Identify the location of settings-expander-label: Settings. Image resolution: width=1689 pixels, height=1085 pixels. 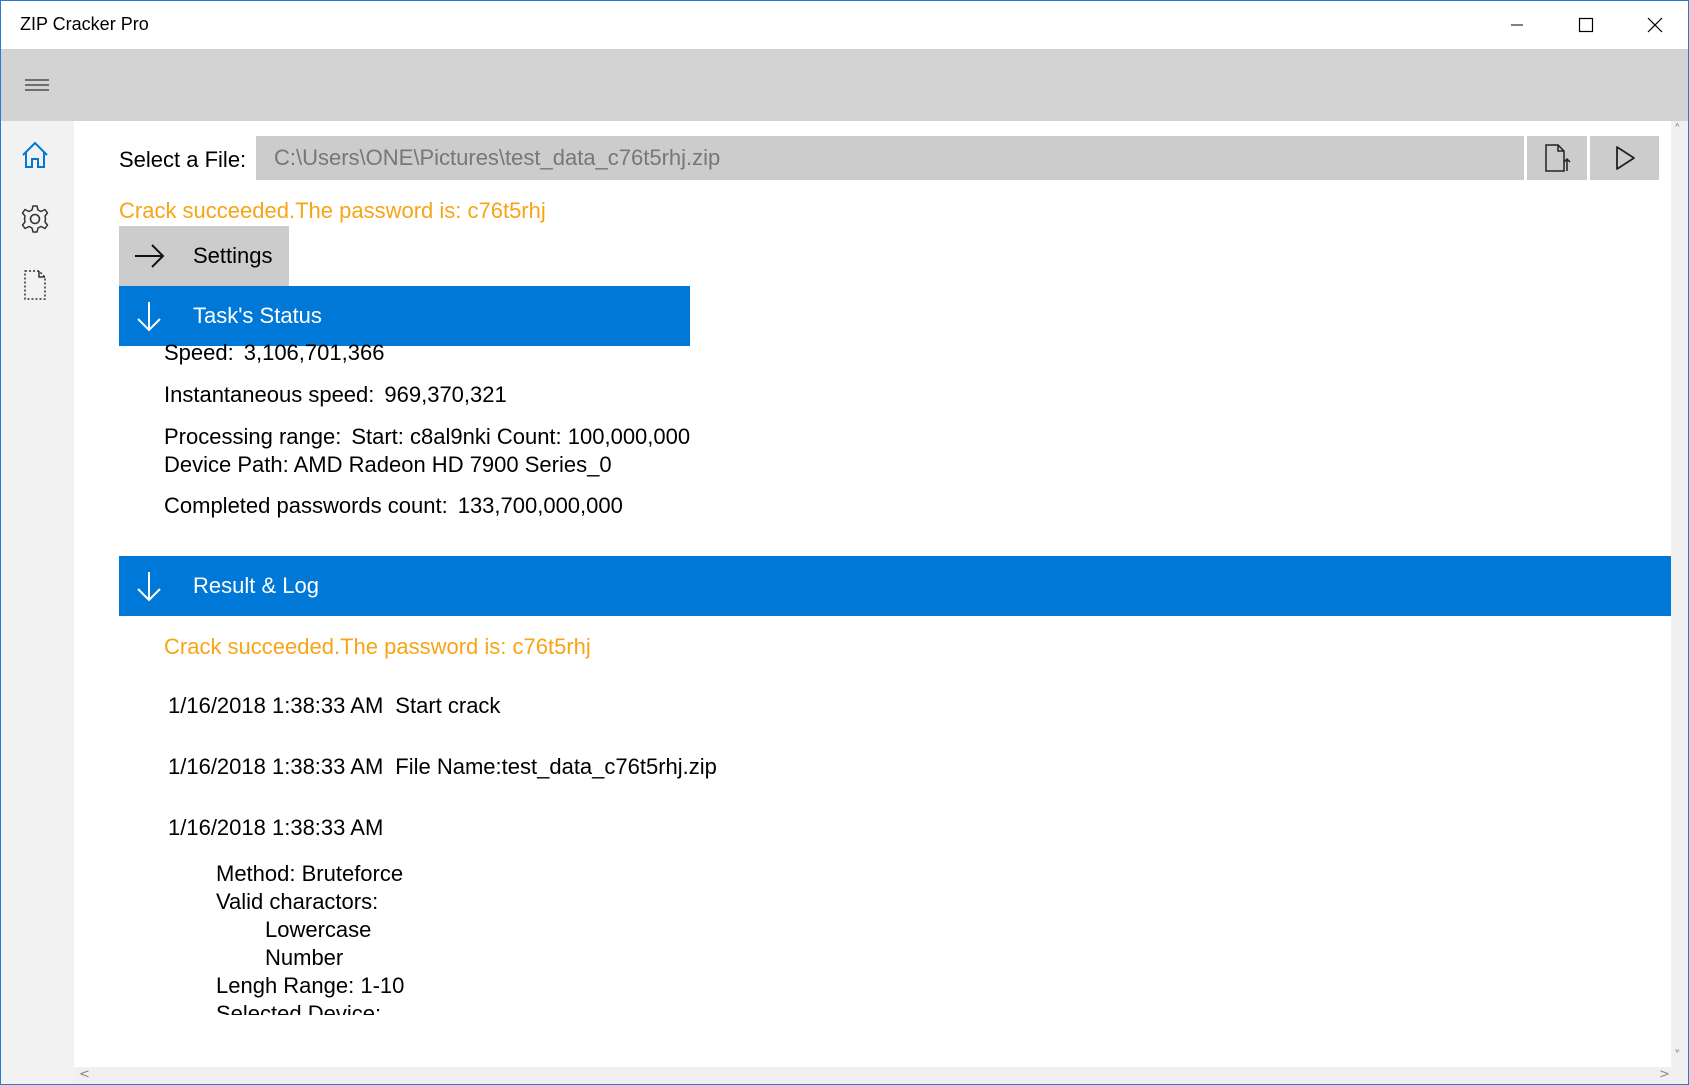
(233, 255).